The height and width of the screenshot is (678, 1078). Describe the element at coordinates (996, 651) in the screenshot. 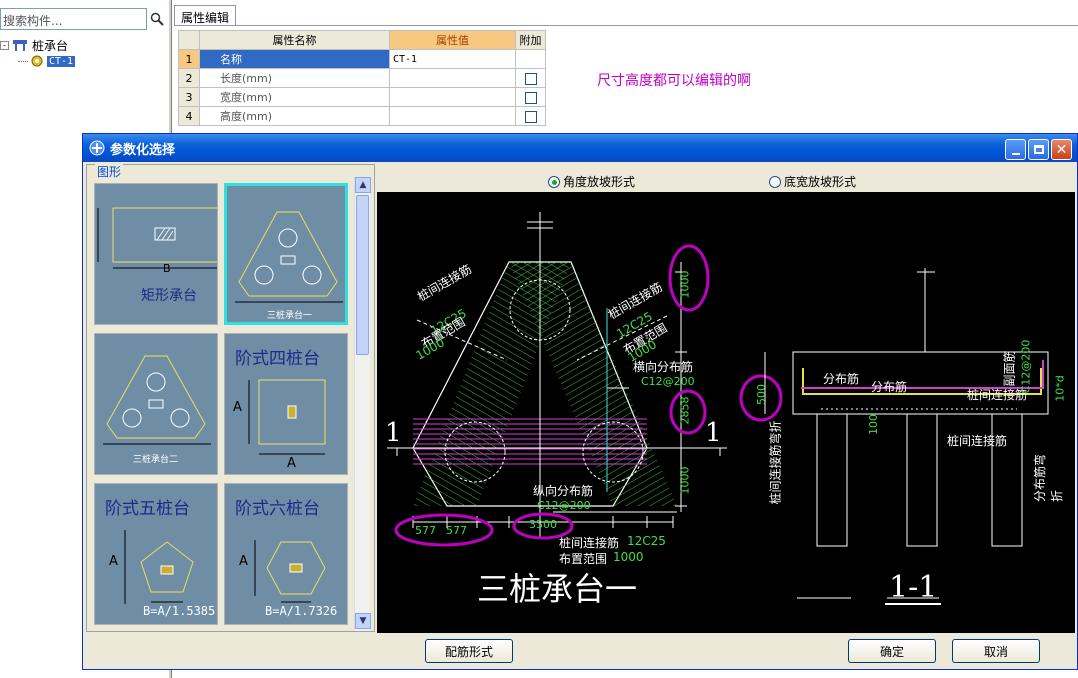

I see `cancel-button: 取消` at that location.